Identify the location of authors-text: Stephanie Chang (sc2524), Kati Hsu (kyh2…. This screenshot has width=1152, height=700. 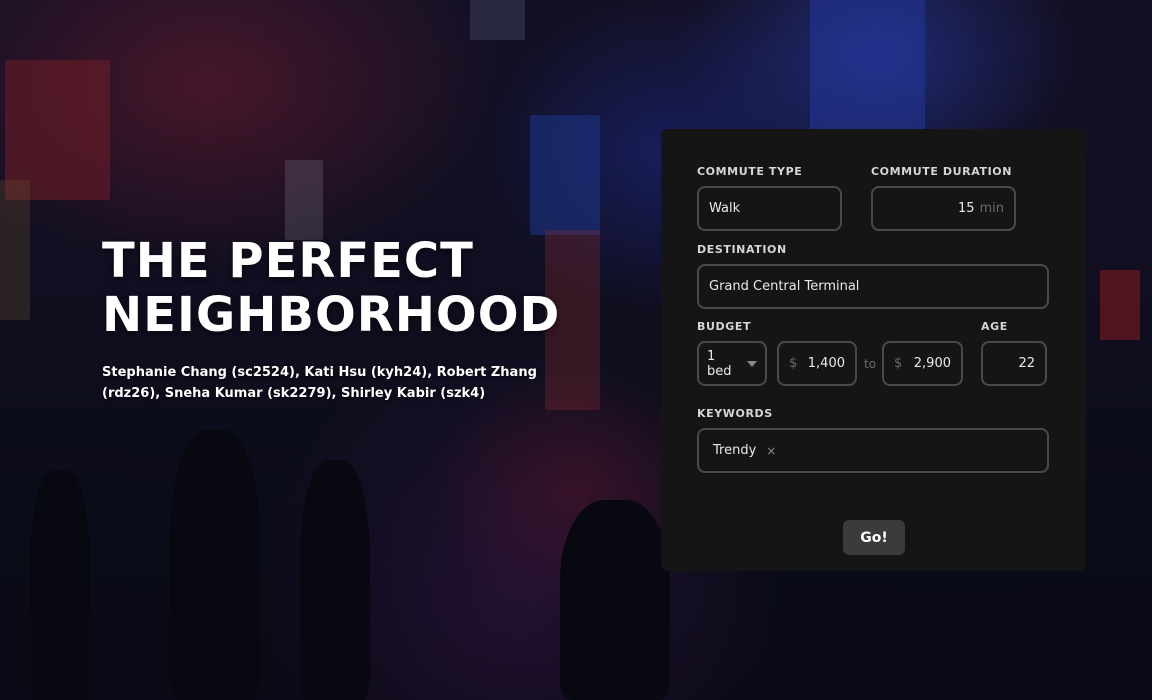
(319, 383).